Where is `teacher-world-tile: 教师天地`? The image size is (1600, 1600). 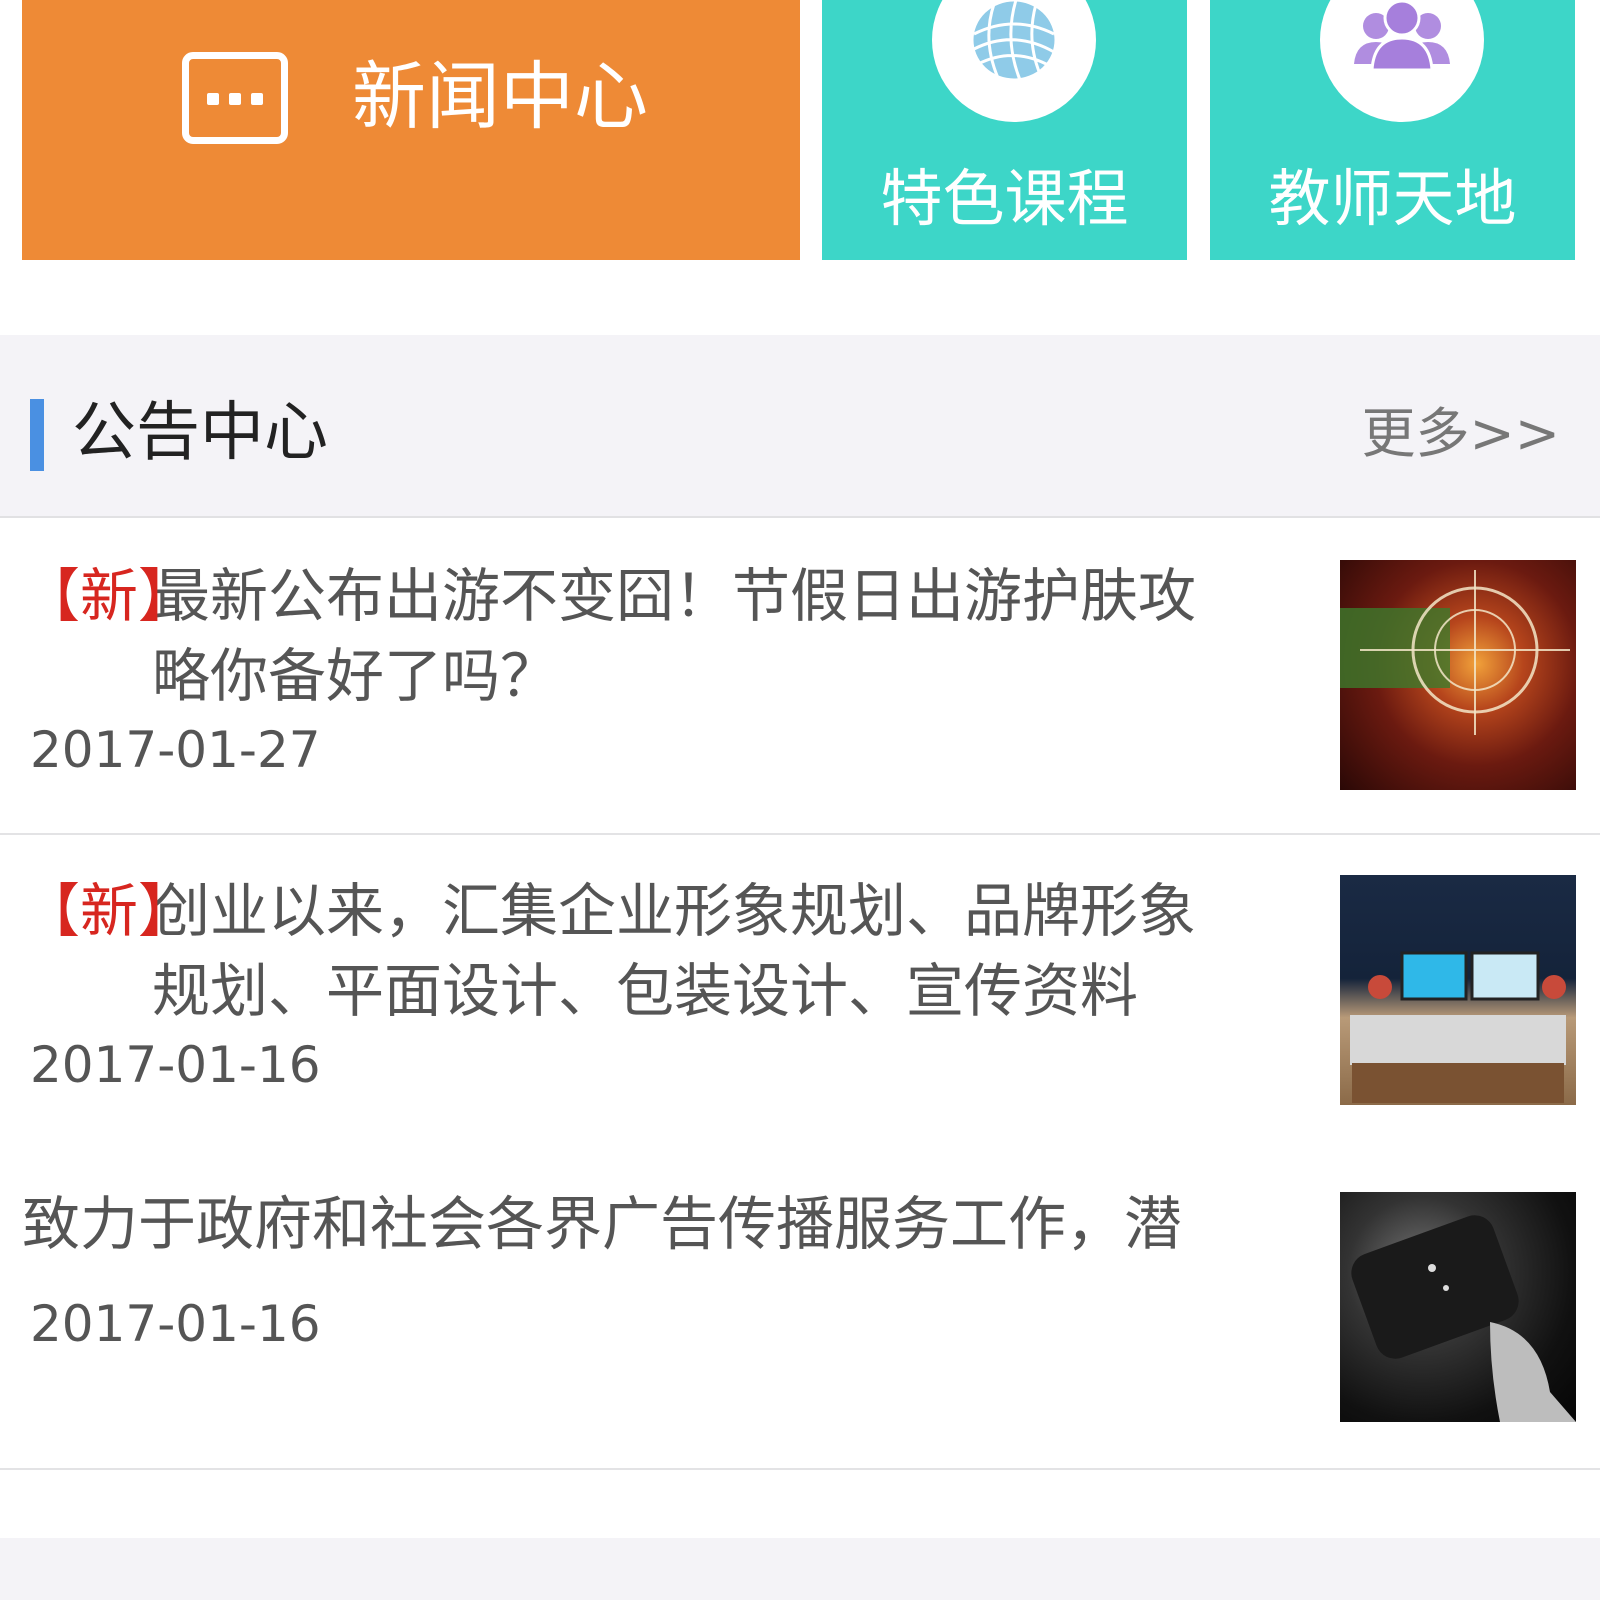 teacher-world-tile: 教师天地 is located at coordinates (1392, 130).